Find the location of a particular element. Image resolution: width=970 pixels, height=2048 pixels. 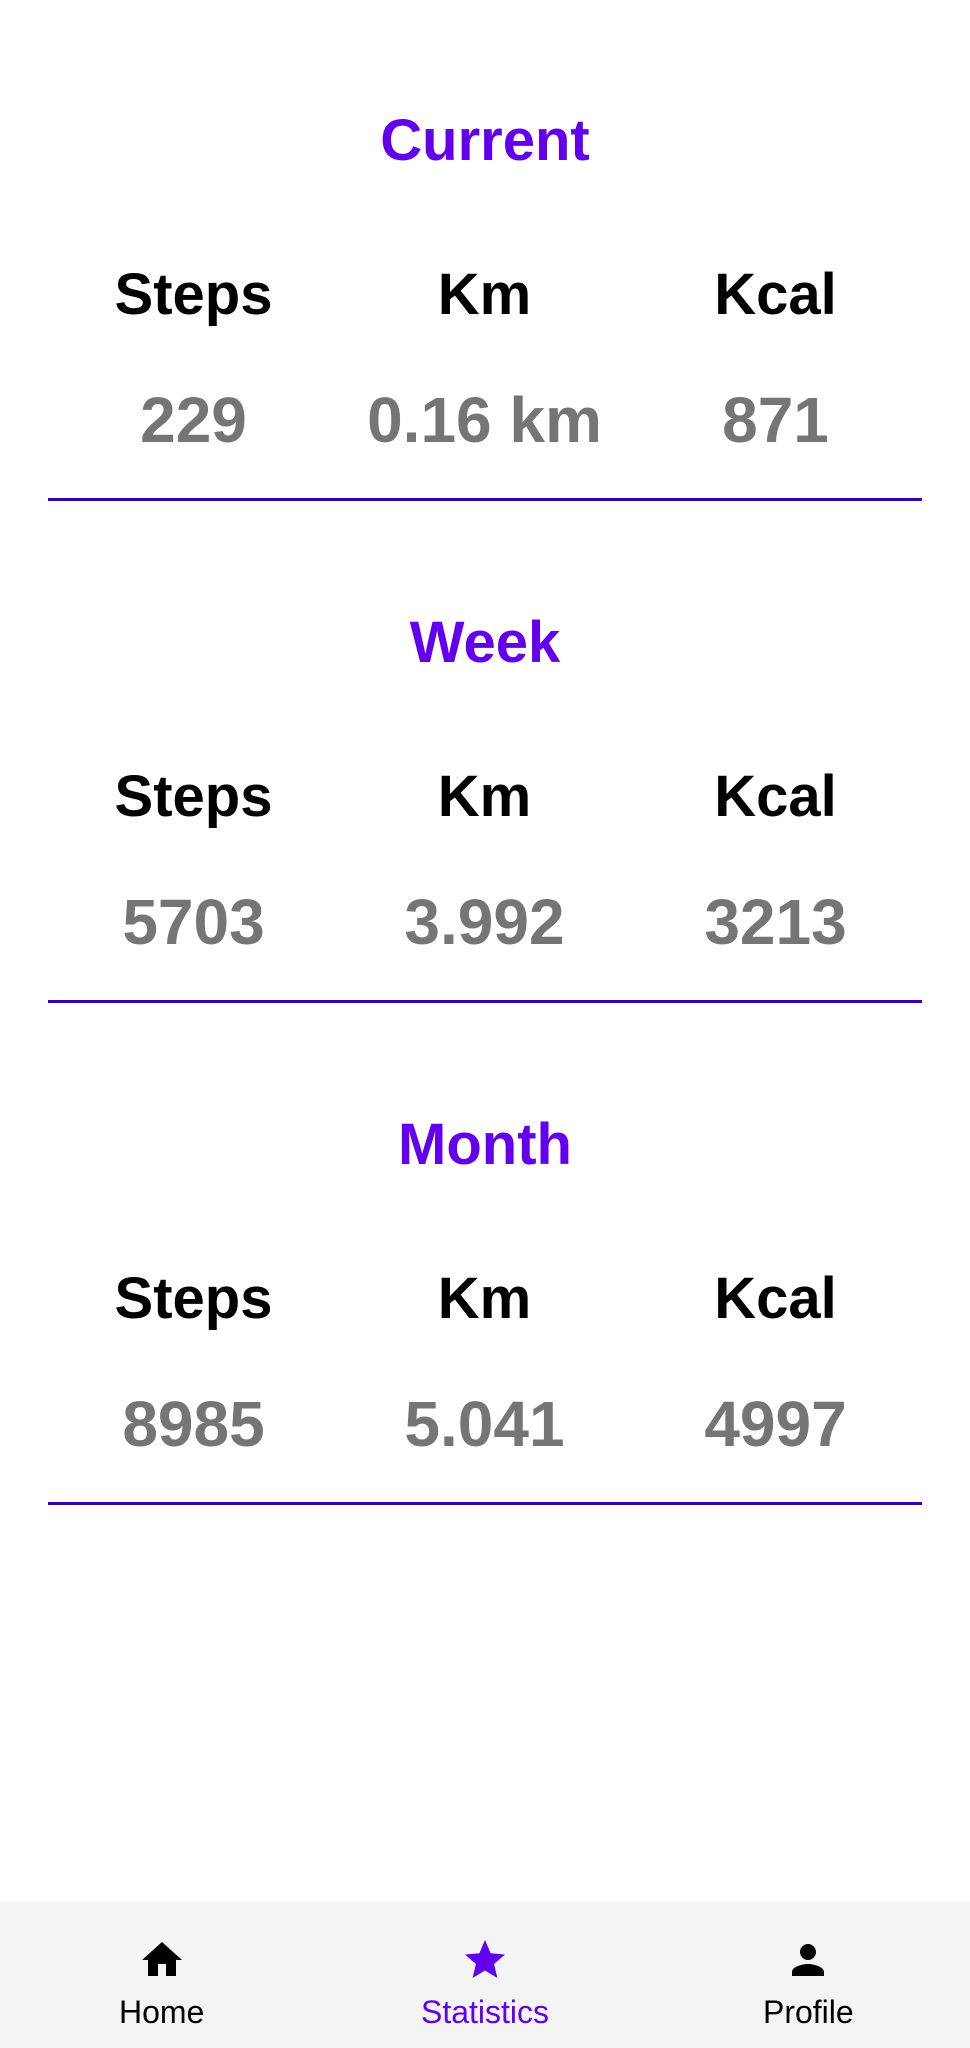

section-title-current: Current is located at coordinates (485, 140).